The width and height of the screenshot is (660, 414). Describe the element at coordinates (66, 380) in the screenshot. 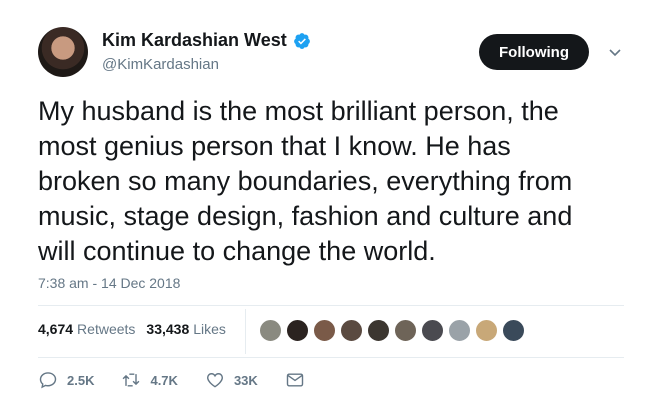

I see `reply-button: 2.5K` at that location.